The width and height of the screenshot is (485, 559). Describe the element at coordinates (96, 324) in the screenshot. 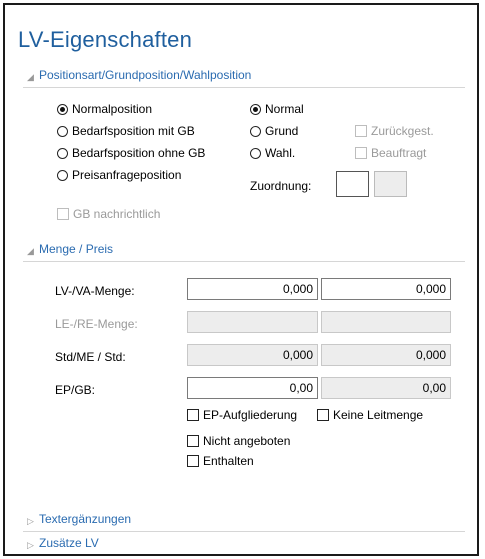

I see `le-re-menge-label: LE-/RE-Menge:` at that location.